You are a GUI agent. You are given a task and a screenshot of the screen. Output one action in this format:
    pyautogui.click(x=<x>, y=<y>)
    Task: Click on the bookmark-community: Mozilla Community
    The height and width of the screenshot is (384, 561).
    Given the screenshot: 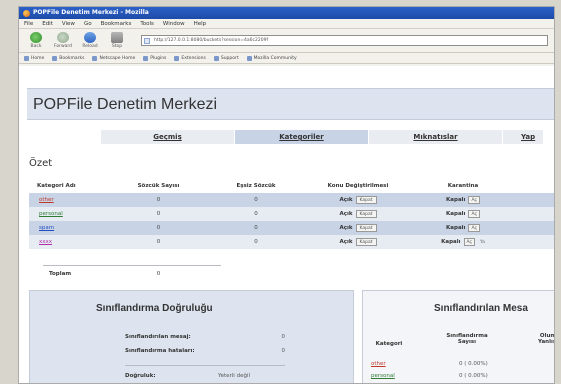 What is the action you would take?
    pyautogui.click(x=271, y=58)
    